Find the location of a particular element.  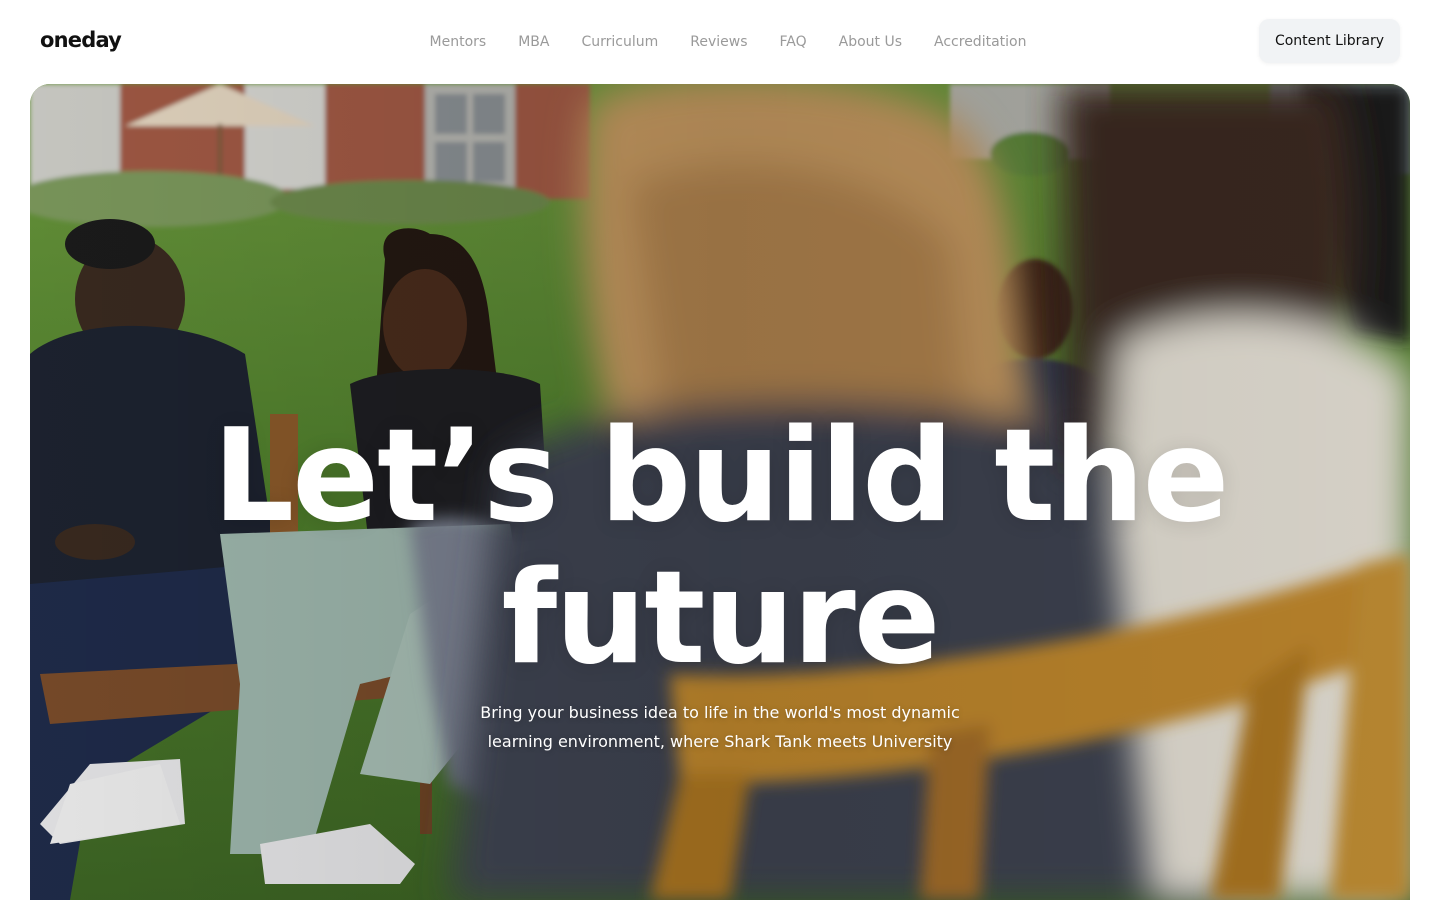

nav-link-reviews: Reviews is located at coordinates (718, 42).